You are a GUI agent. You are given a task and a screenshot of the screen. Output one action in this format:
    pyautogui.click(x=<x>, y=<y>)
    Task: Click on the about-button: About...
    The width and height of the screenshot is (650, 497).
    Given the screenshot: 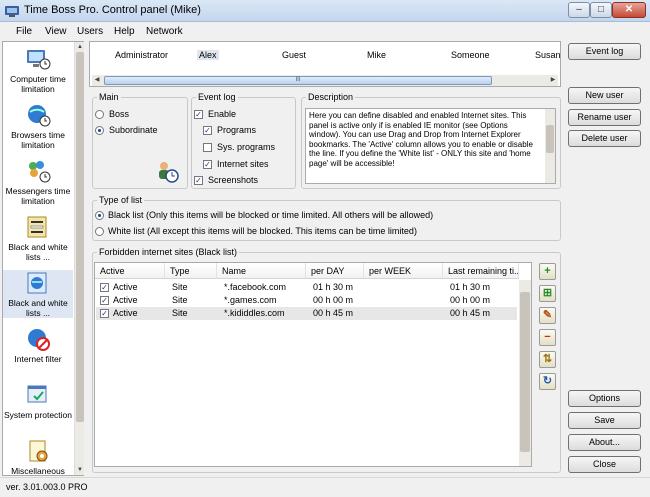 What is the action you would take?
    pyautogui.click(x=604, y=442)
    